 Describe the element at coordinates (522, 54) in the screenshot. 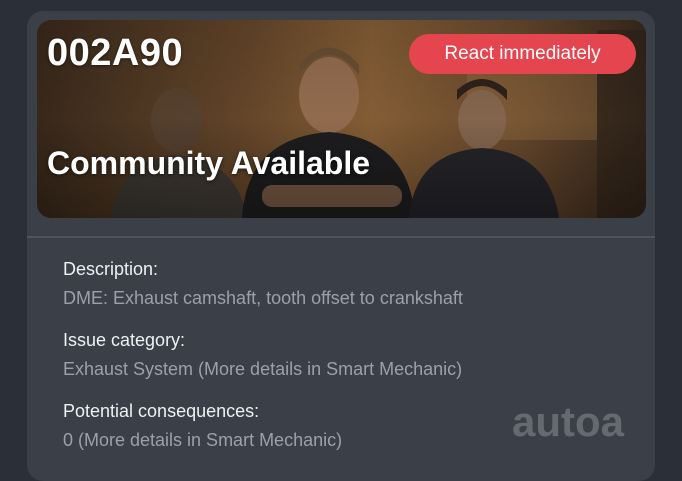

I see `urgency-badge: React immediately` at that location.